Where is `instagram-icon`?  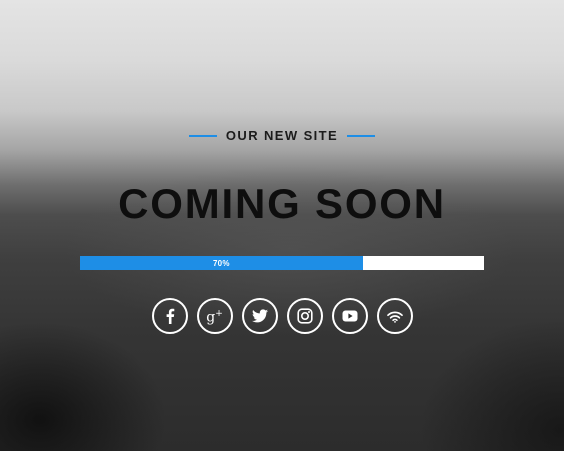 instagram-icon is located at coordinates (304, 316).